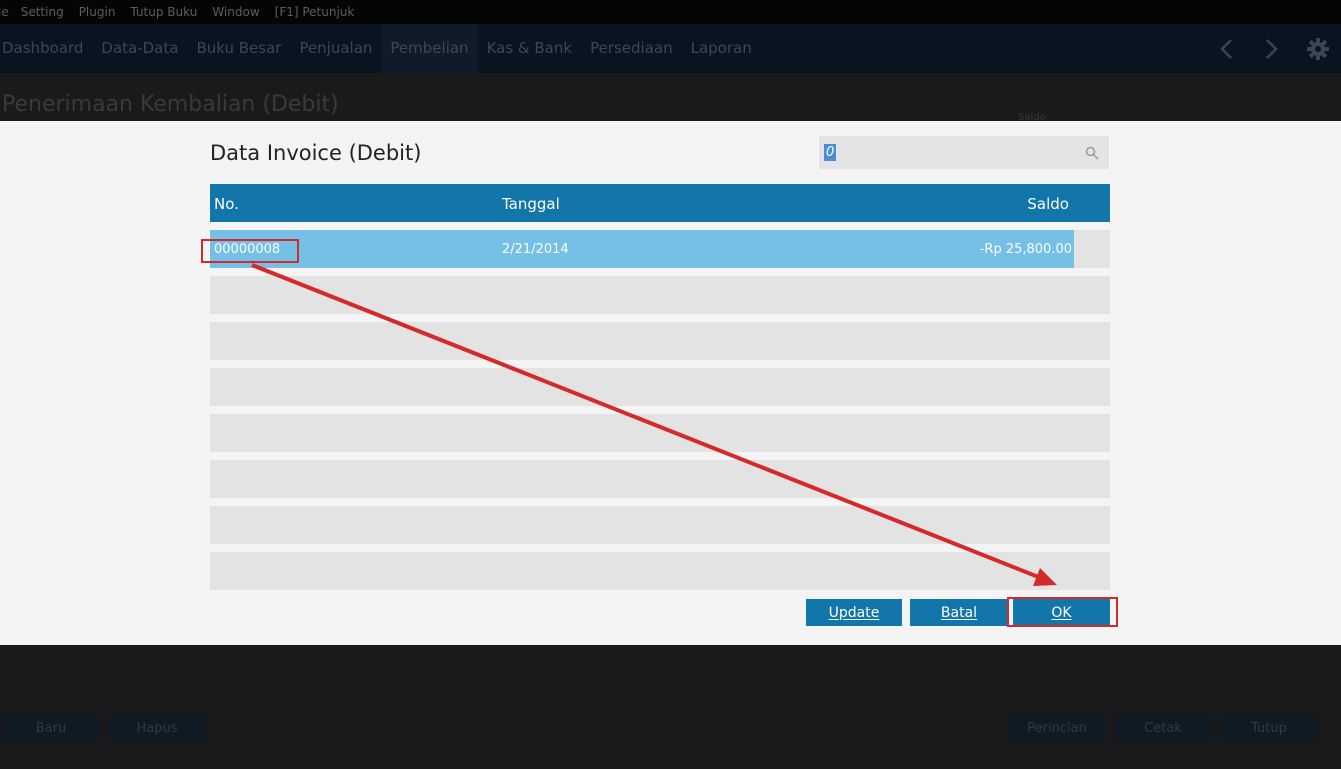 The width and height of the screenshot is (1341, 769). Describe the element at coordinates (642, 249) in the screenshot. I see `selection-highlight` at that location.